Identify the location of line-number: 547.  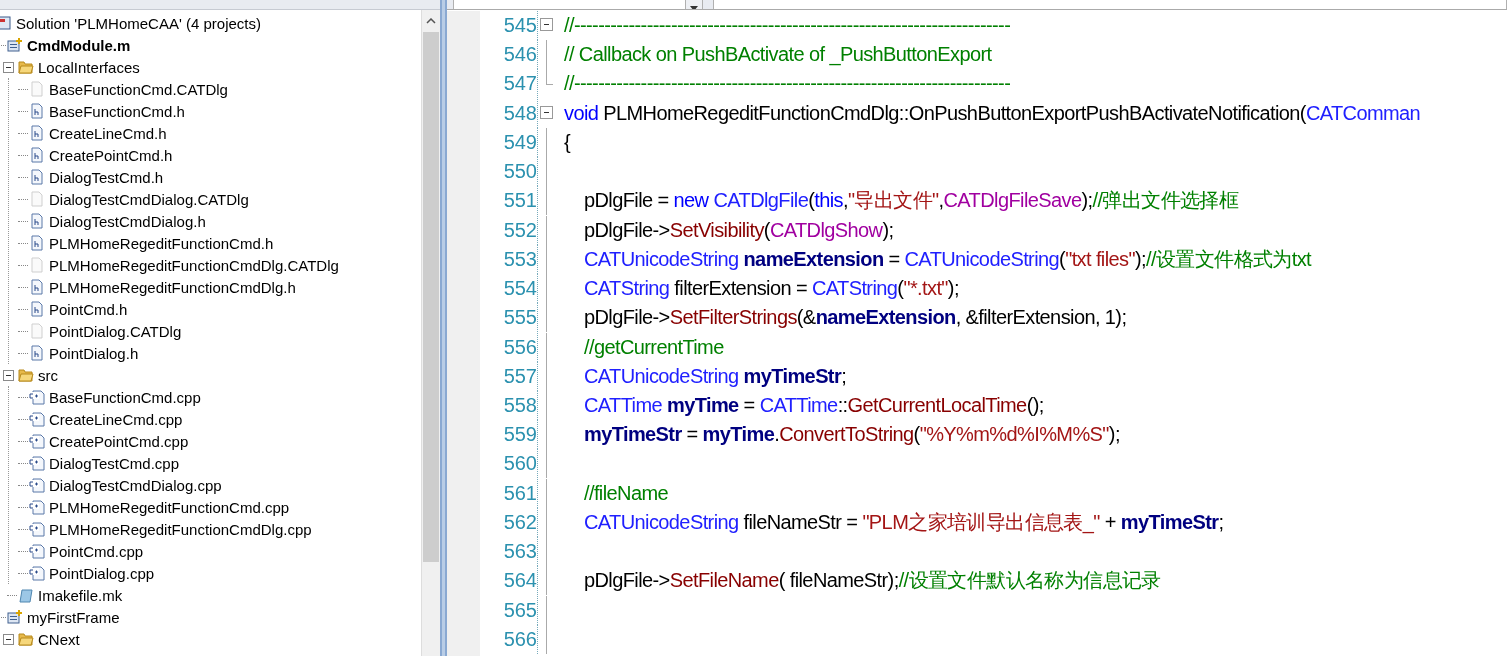
(509, 84).